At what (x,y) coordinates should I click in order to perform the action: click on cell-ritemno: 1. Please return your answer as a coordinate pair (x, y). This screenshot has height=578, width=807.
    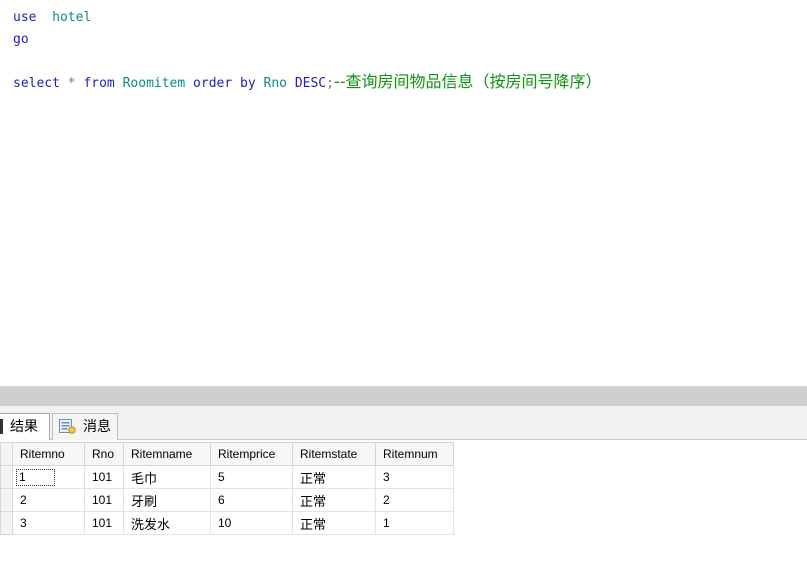
    Looking at the image, I should click on (48, 477).